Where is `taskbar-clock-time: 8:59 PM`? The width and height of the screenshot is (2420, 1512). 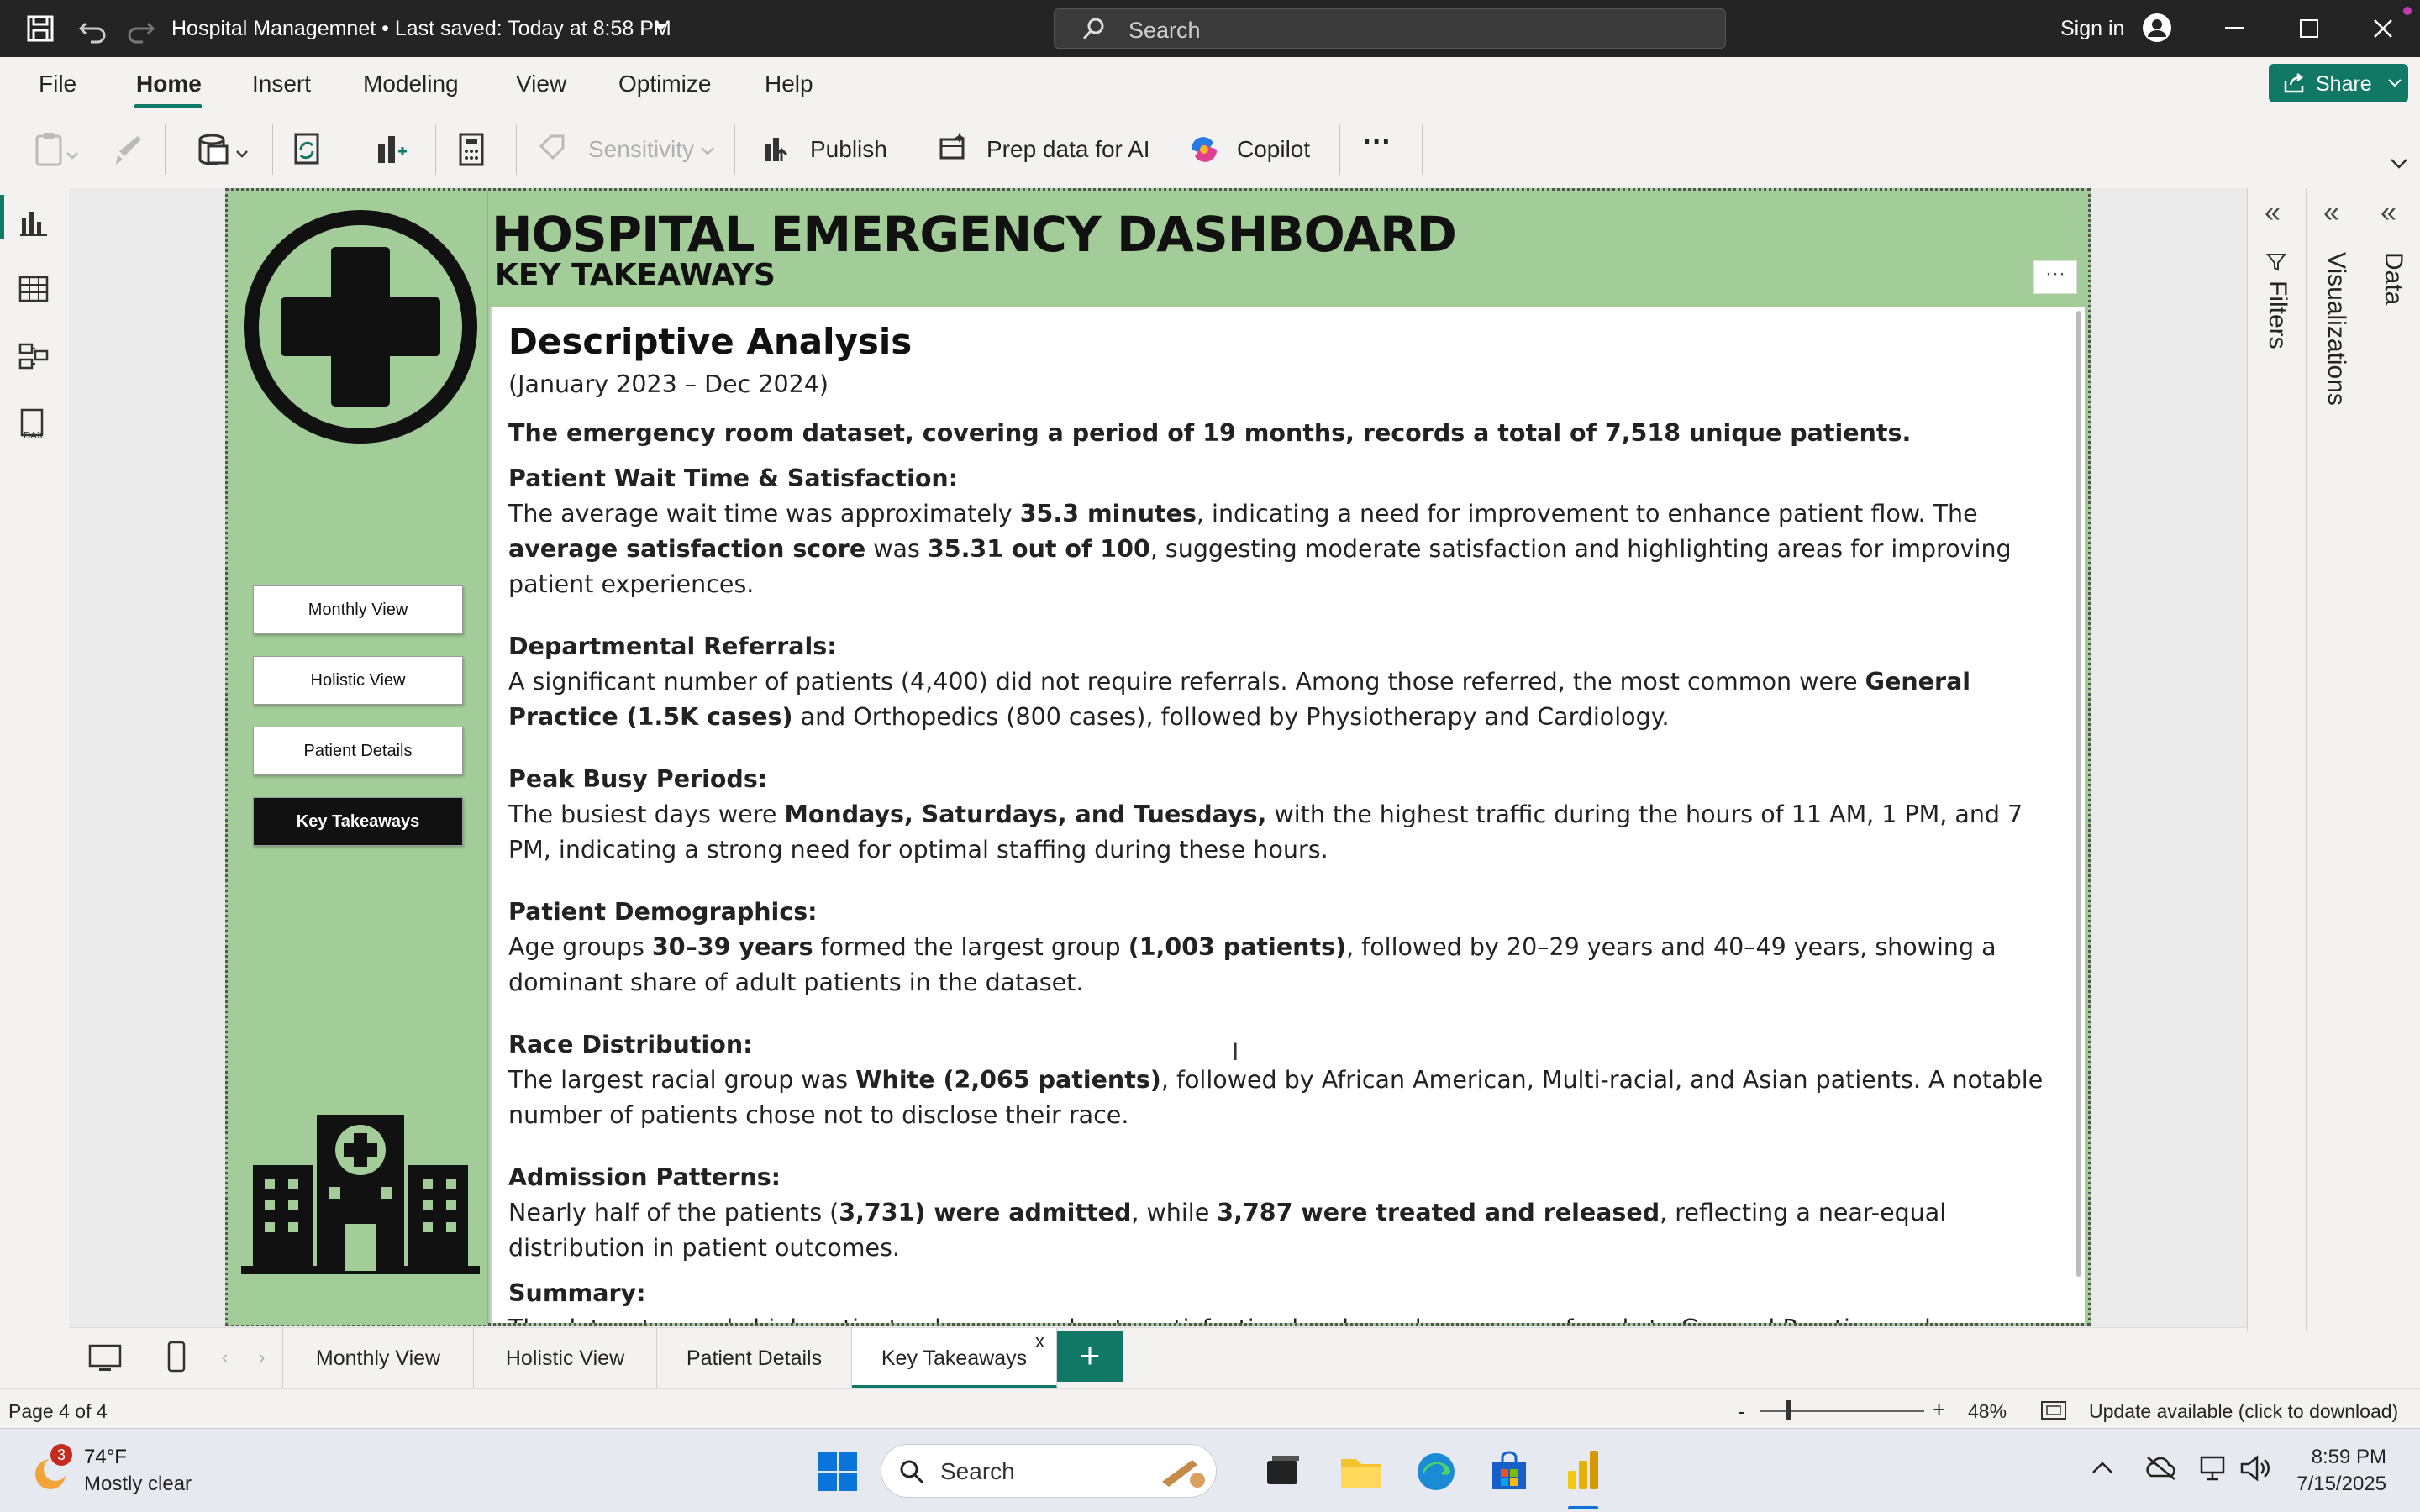
taskbar-clock-time: 8:59 PM is located at coordinates (2336, 1457).